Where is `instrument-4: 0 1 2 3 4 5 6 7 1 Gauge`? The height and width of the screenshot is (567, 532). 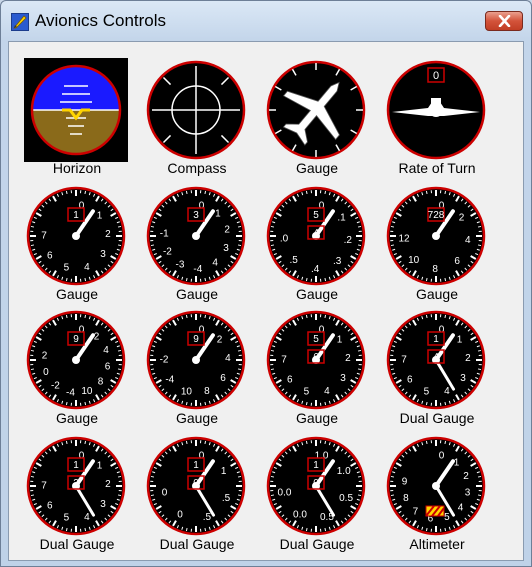 instrument-4: 0 1 2 3 4 5 6 7 1 Gauge is located at coordinates (77, 238).